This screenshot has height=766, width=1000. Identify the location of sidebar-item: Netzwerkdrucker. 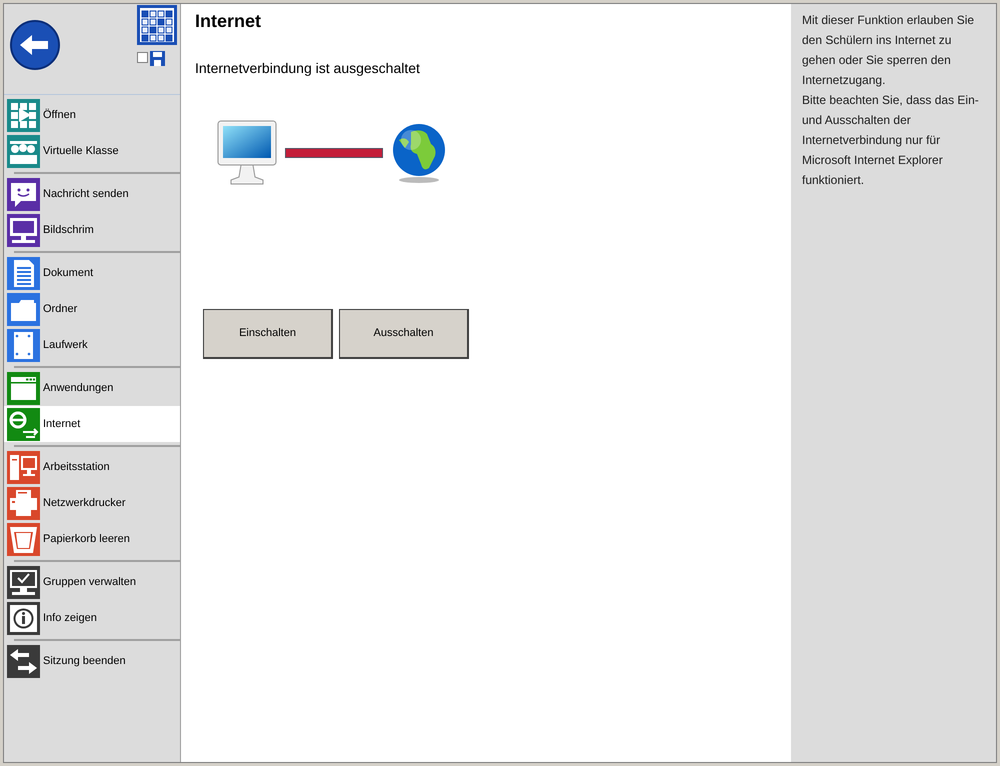
(92, 503).